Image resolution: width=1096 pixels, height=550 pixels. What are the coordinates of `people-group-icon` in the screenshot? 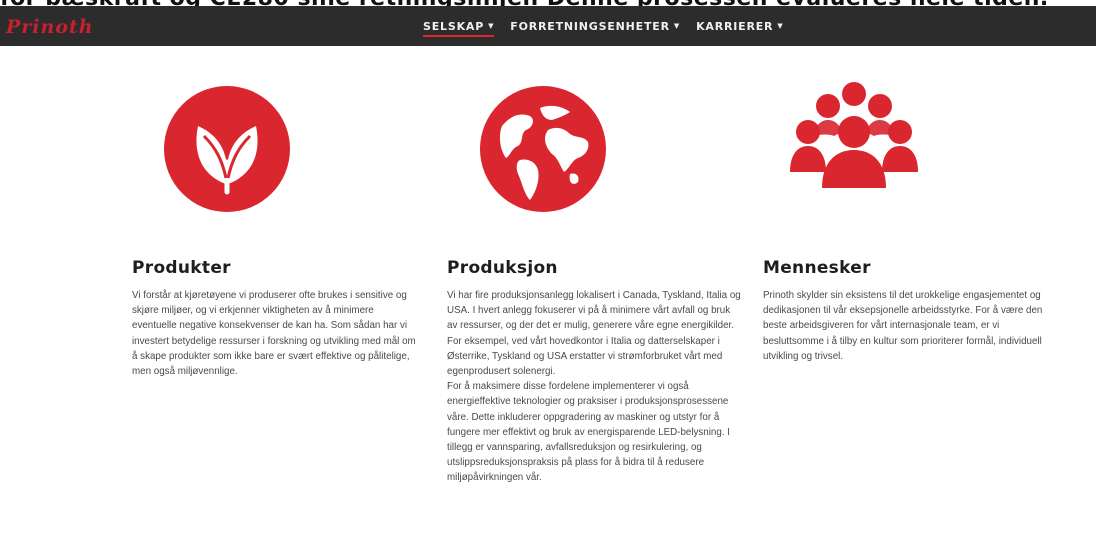 It's located at (854, 143).